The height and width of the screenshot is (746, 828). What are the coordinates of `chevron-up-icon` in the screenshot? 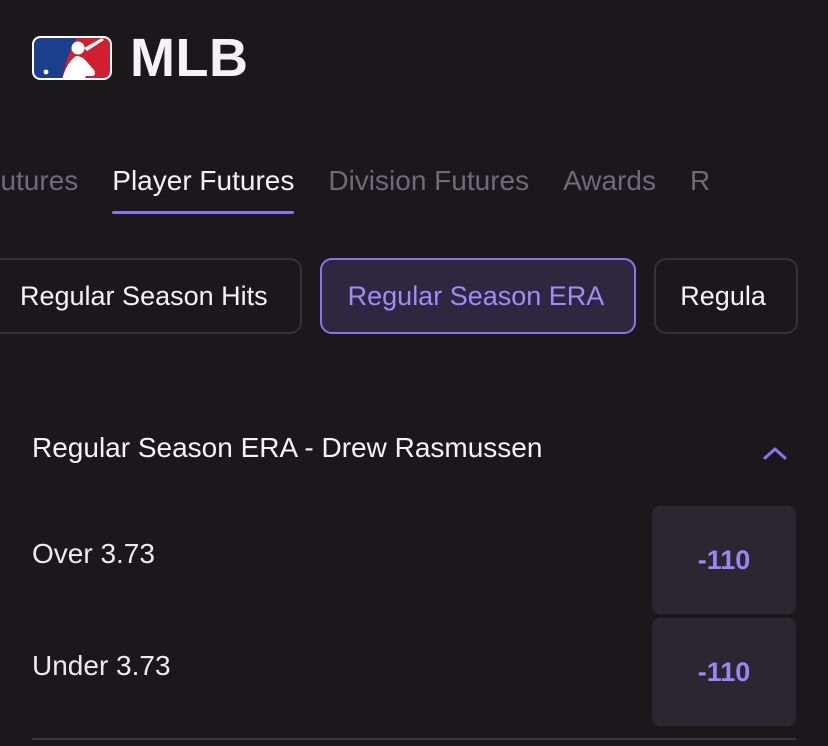 It's located at (775, 453).